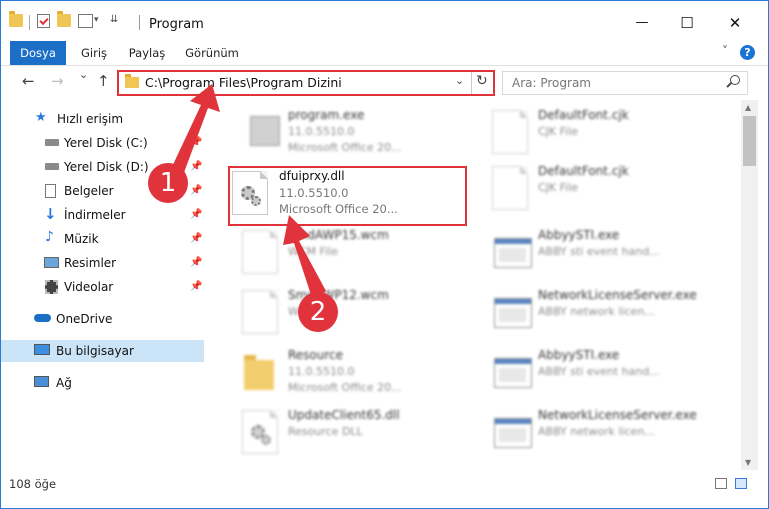 The height and width of the screenshot is (509, 769). Describe the element at coordinates (168, 183) in the screenshot. I see `callout-badge-1: 1` at that location.